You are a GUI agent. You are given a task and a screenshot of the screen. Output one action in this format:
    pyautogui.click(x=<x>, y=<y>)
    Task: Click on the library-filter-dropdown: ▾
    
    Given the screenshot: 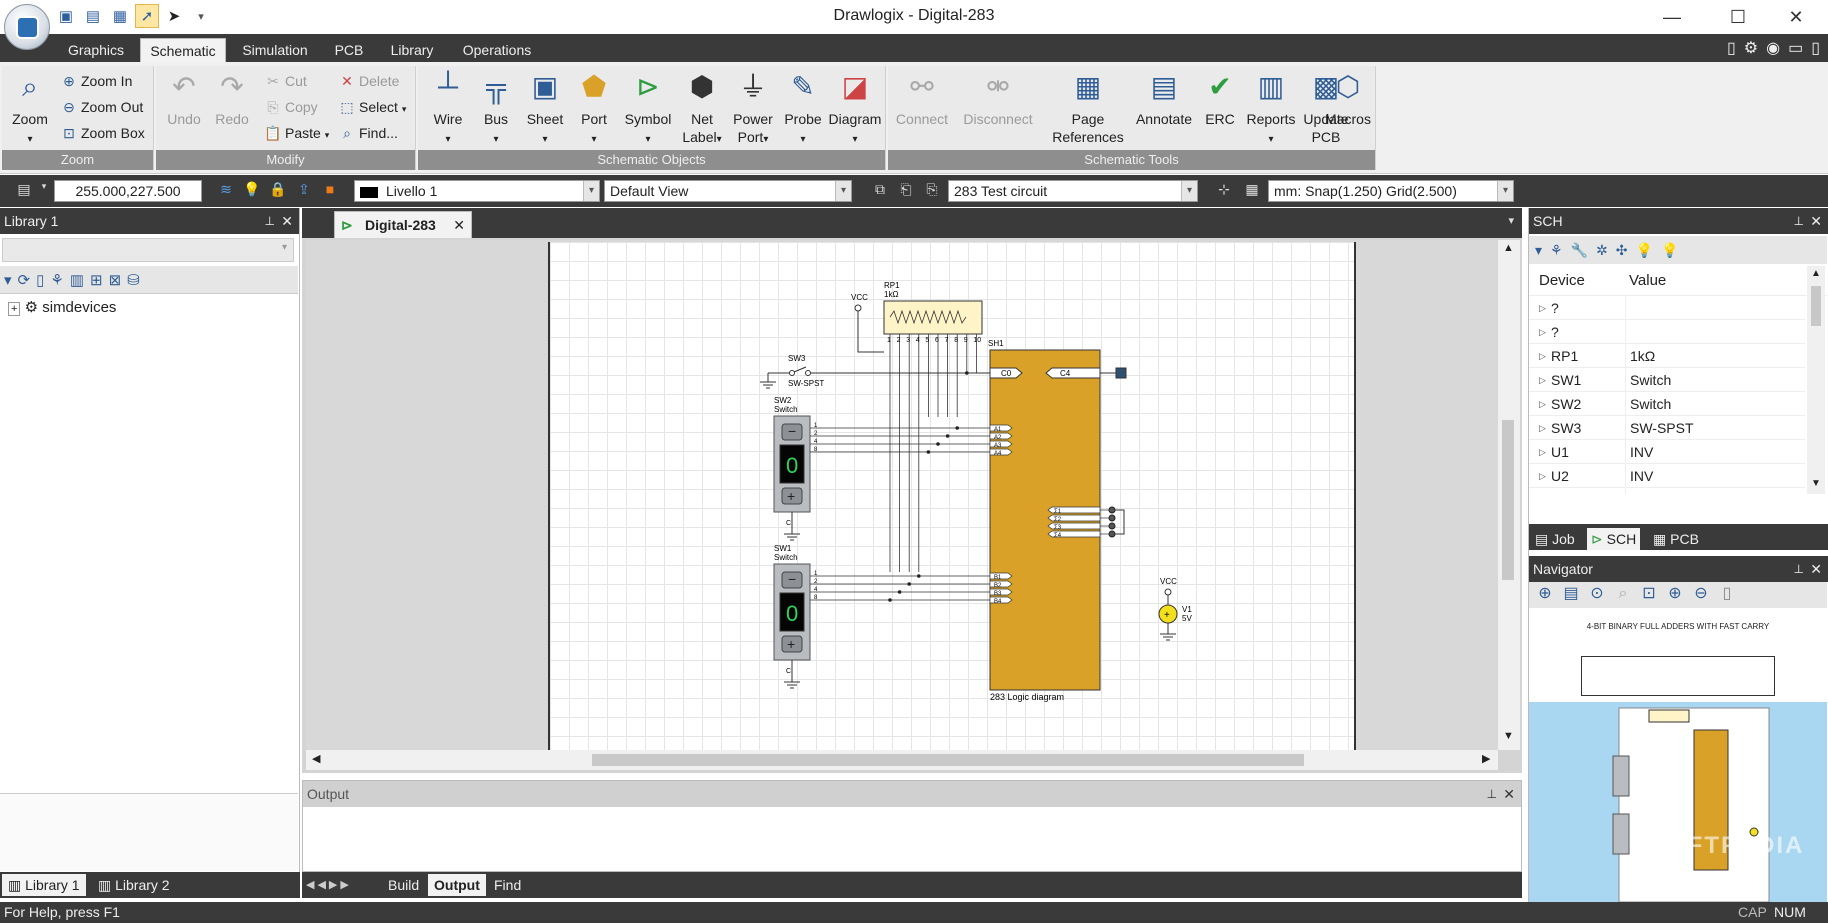 What is the action you would take?
    pyautogui.click(x=148, y=250)
    